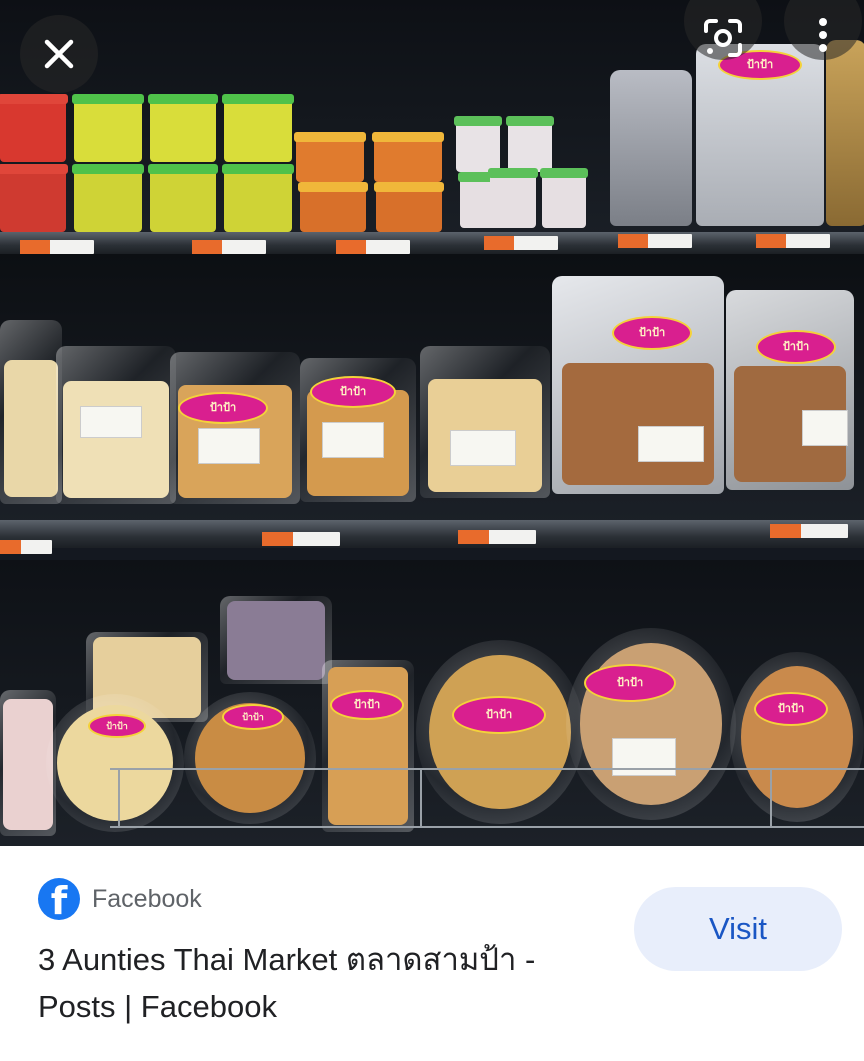 This screenshot has height=1061, width=864. I want to click on product-pack: ป้าป้า, so click(368, 746).